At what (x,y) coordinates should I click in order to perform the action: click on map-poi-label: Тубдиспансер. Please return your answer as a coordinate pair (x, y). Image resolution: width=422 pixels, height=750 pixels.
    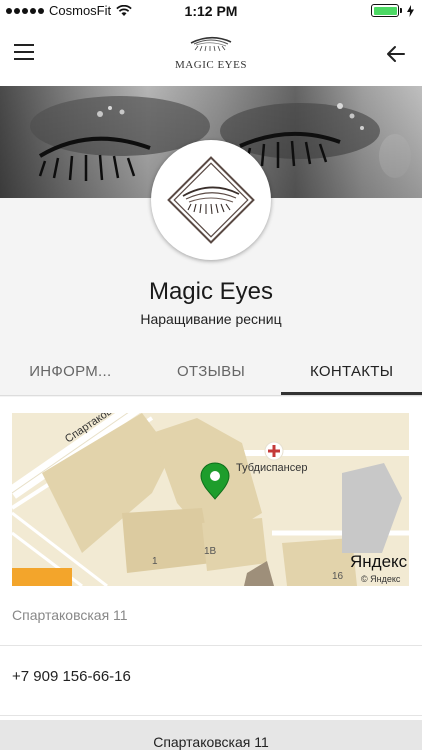
    Looking at the image, I should click on (271, 468).